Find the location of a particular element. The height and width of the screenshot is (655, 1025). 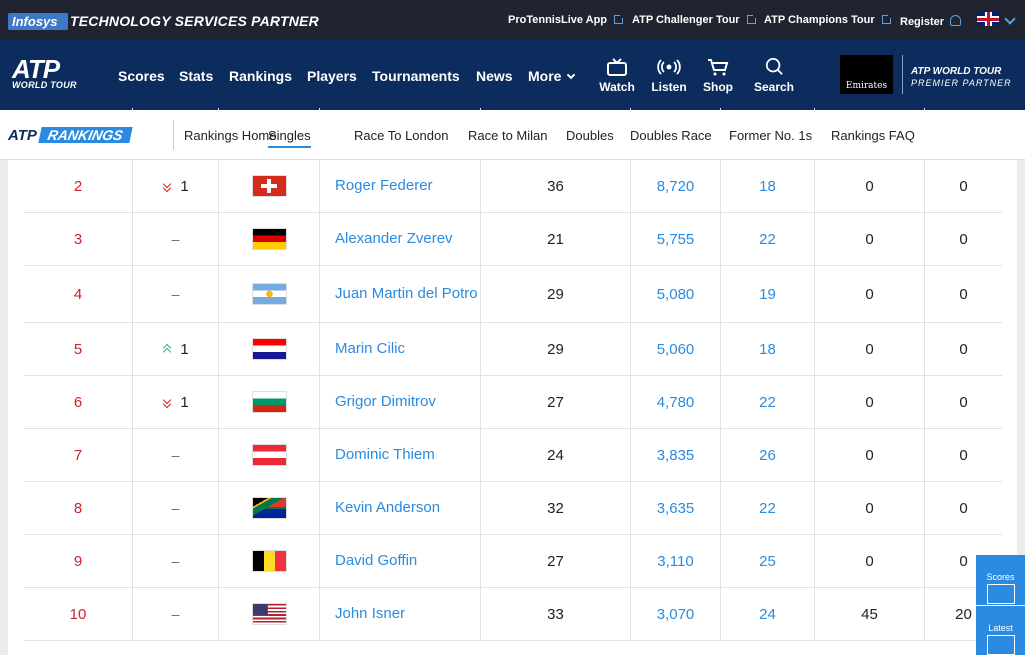

user-icon is located at coordinates (956, 20).